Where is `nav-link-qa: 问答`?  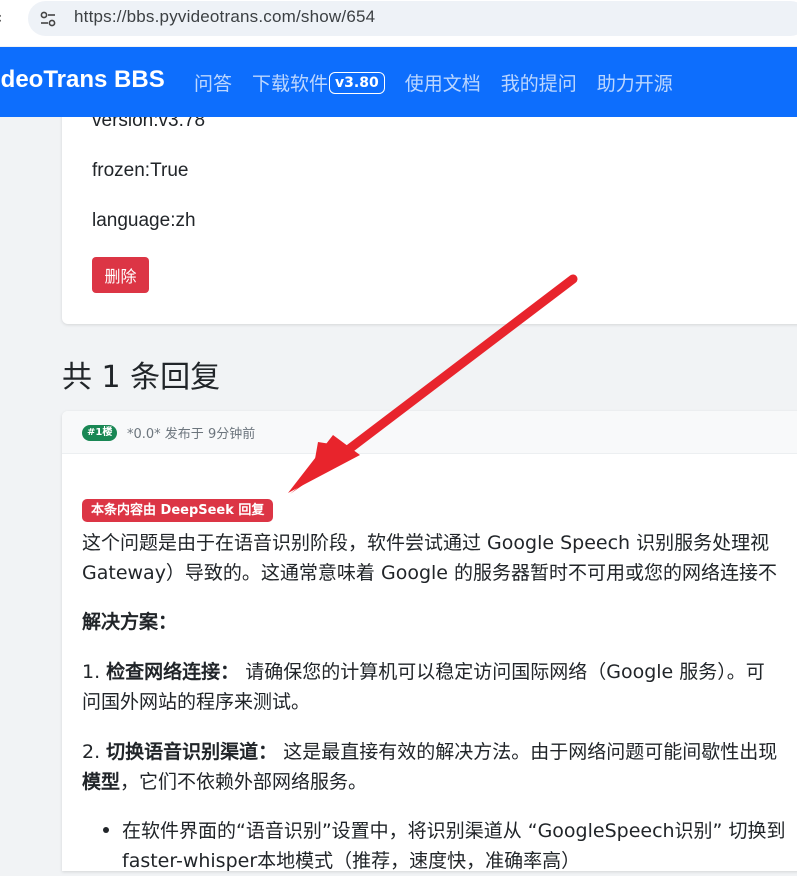
nav-link-qa: 问答 is located at coordinates (213, 82).